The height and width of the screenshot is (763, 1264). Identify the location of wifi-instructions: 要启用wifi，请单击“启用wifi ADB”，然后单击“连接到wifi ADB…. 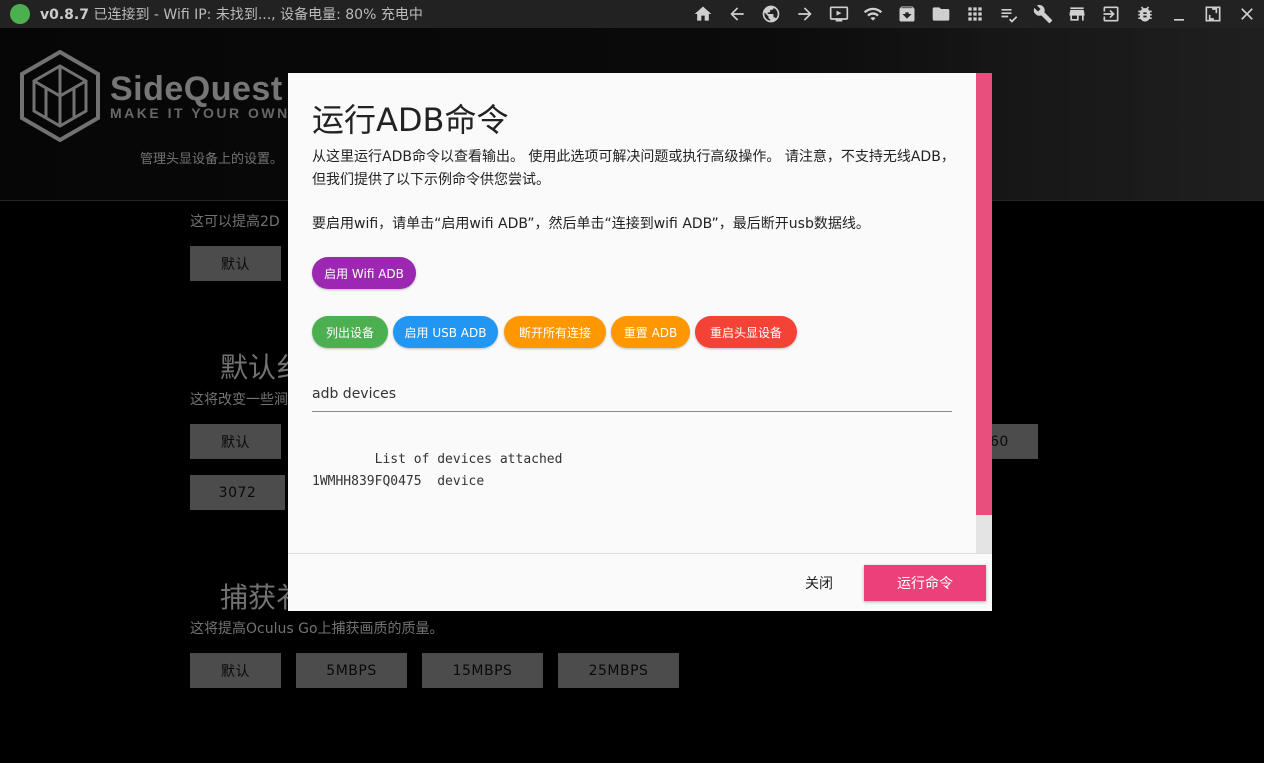
(591, 224).